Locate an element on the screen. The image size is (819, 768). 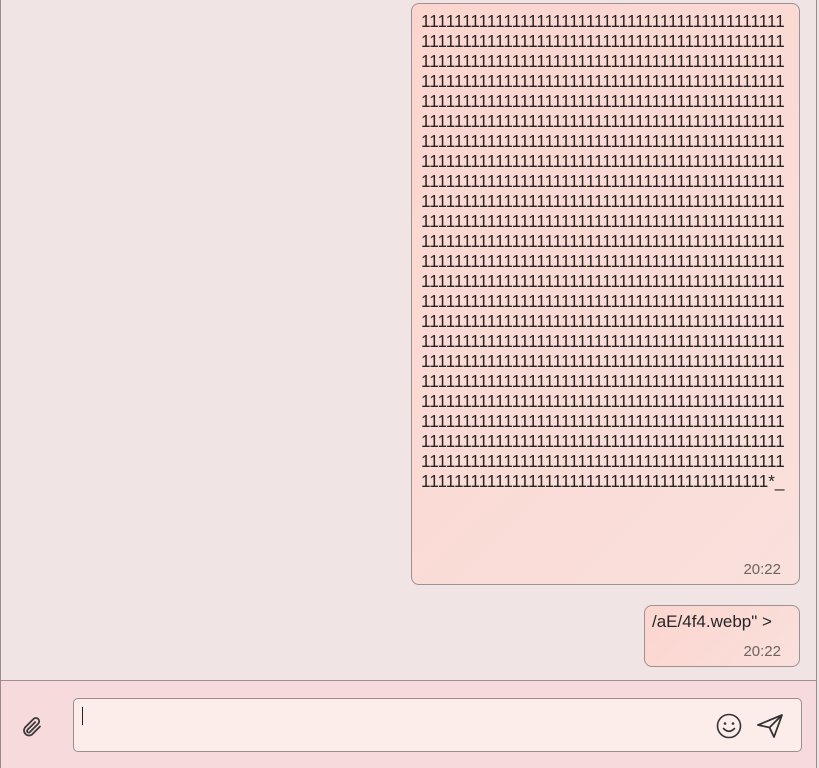
paperclip-icon is located at coordinates (32, 727).